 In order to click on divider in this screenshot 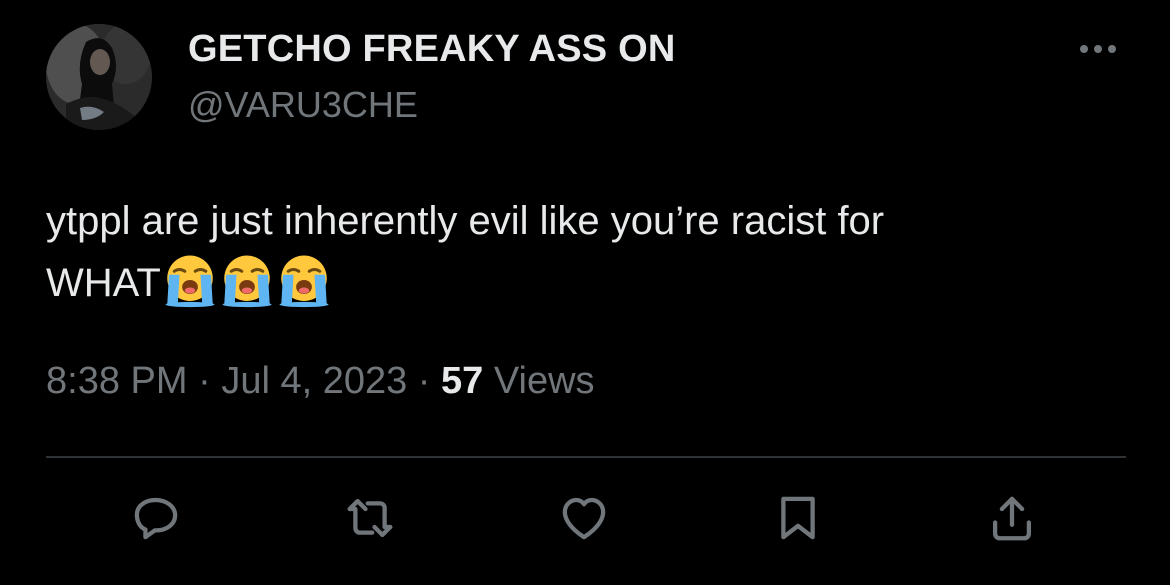, I will do `click(586, 457)`.